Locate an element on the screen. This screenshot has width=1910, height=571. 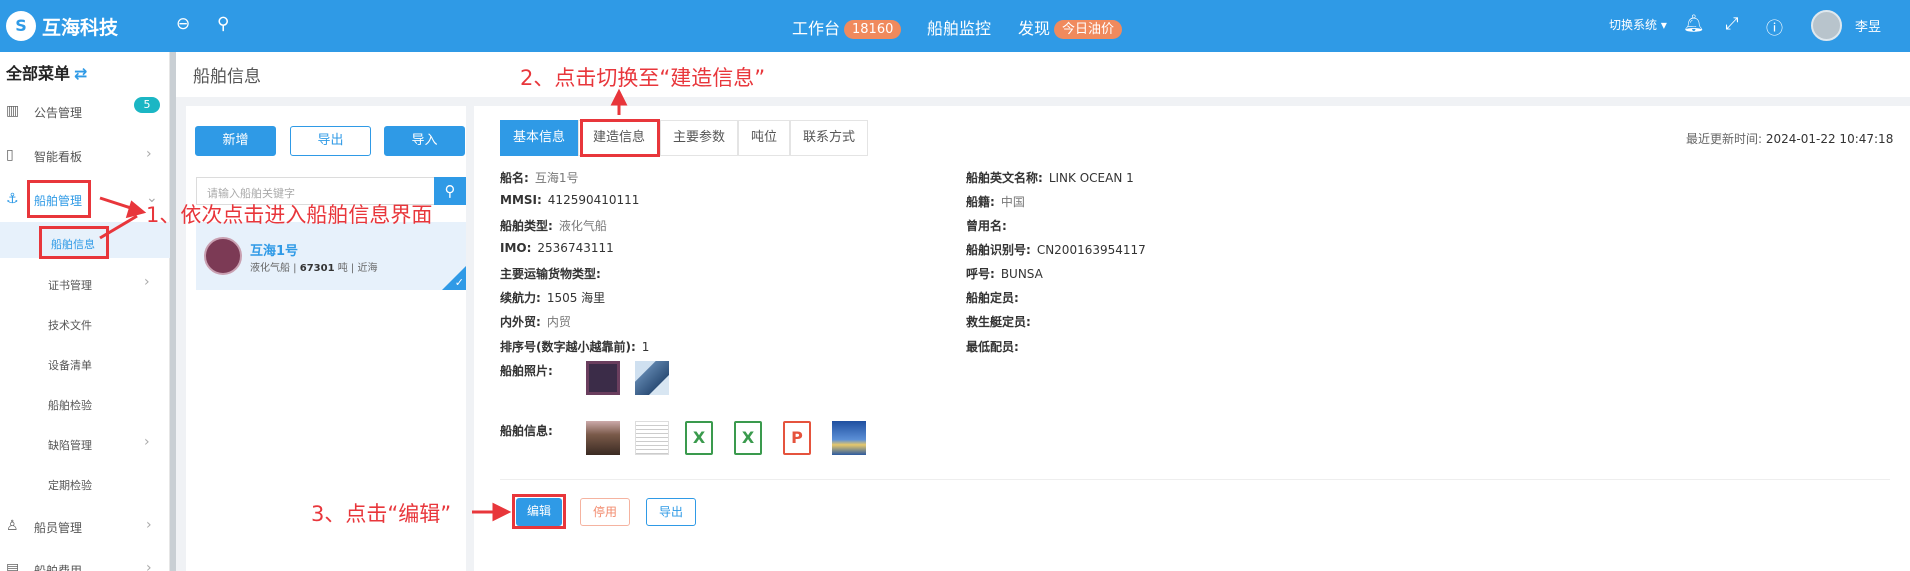
ppt-file-icon: P is located at coordinates (797, 438).